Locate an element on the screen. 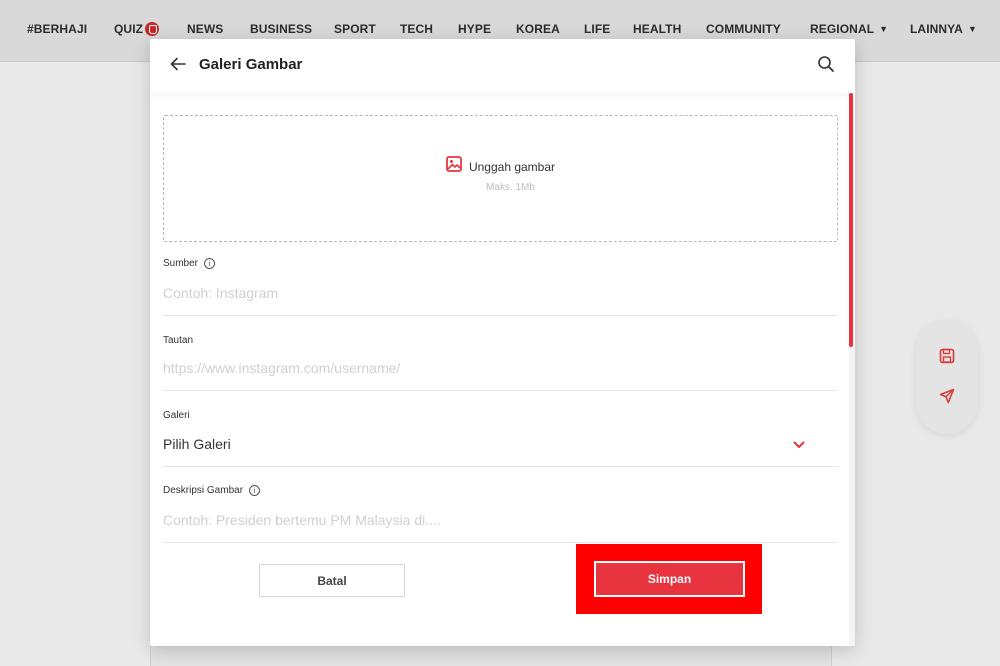 This screenshot has height=666, width=1000. nav-item-community: COMMUNITY is located at coordinates (743, 29).